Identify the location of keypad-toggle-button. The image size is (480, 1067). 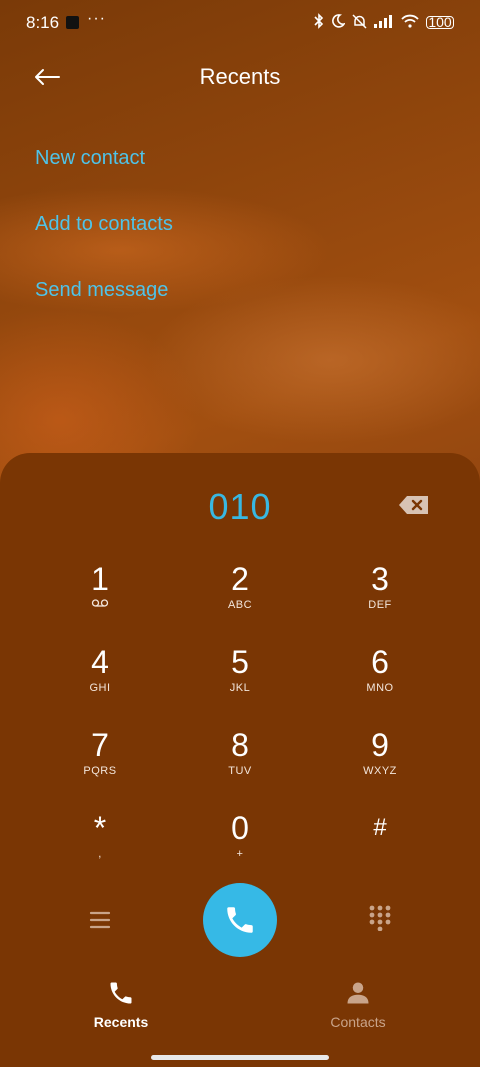
(380, 918).